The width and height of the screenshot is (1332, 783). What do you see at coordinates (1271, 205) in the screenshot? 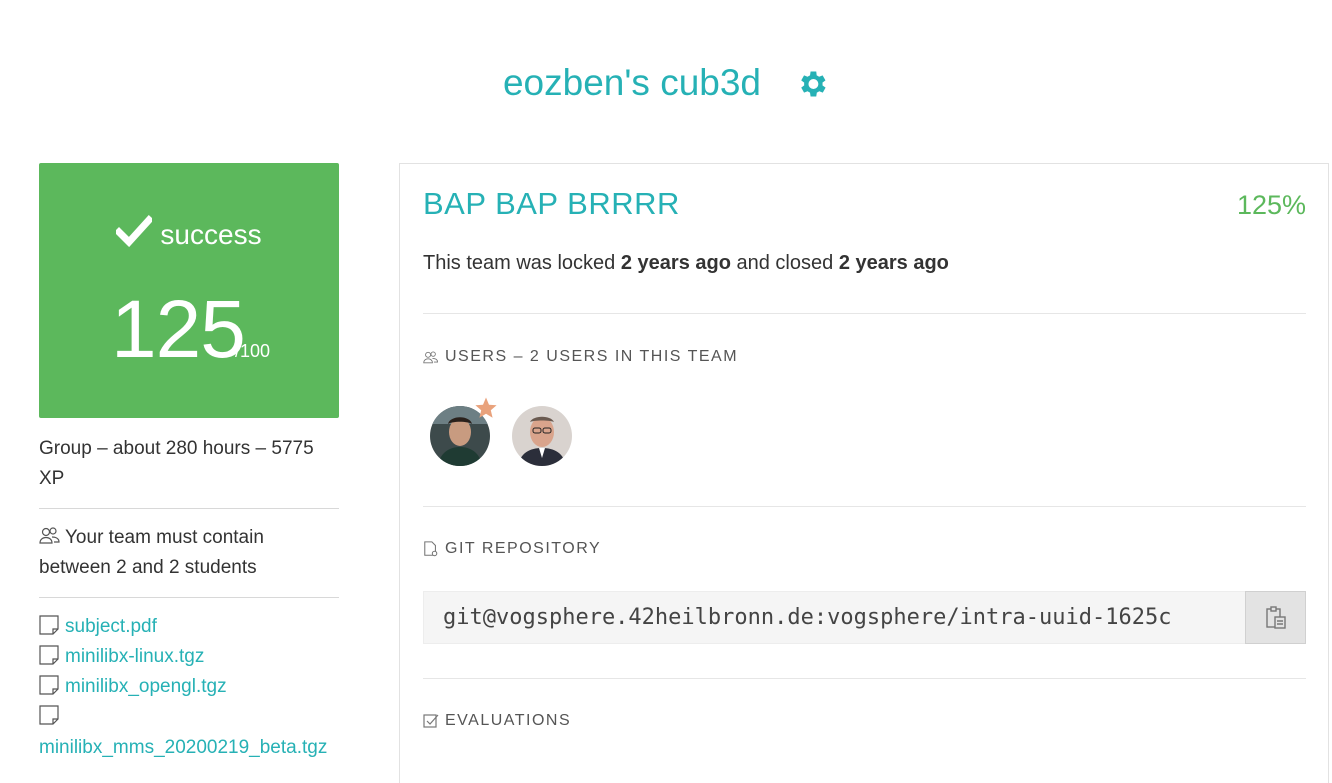
I see `team-percentage: 125%` at bounding box center [1271, 205].